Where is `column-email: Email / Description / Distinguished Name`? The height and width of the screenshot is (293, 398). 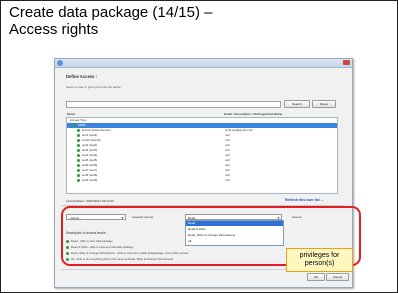
column-email: Email / Description / Distinguished Name is located at coordinates (253, 114).